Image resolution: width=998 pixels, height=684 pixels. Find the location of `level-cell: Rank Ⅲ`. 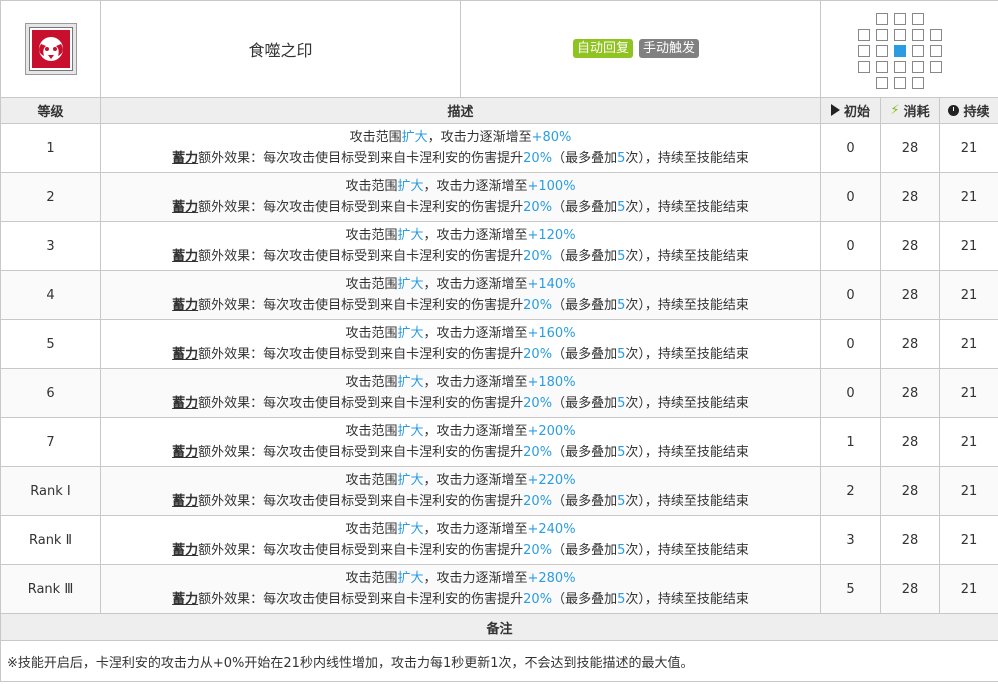

level-cell: Rank Ⅲ is located at coordinates (50, 589).